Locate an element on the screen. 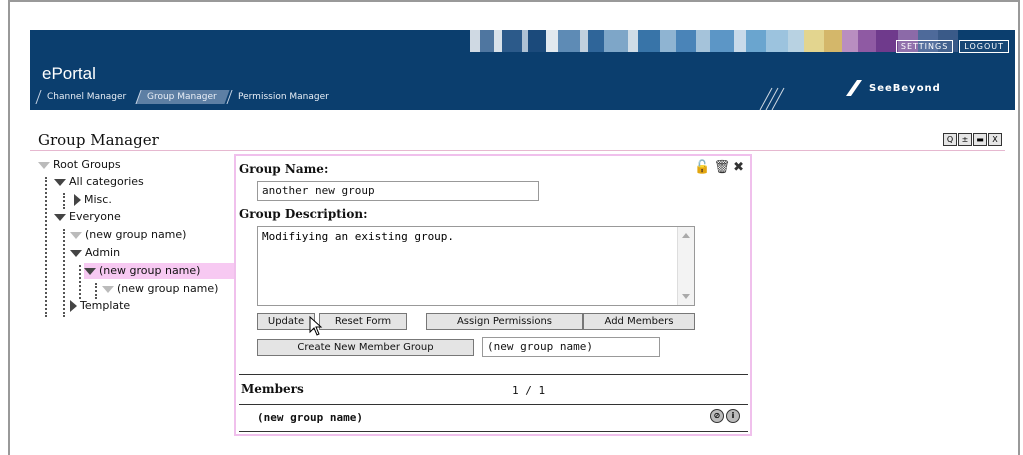 Image resolution: width=1023 pixels, height=455 pixels. tree-item-everyone: Everyone is located at coordinates (87, 217).